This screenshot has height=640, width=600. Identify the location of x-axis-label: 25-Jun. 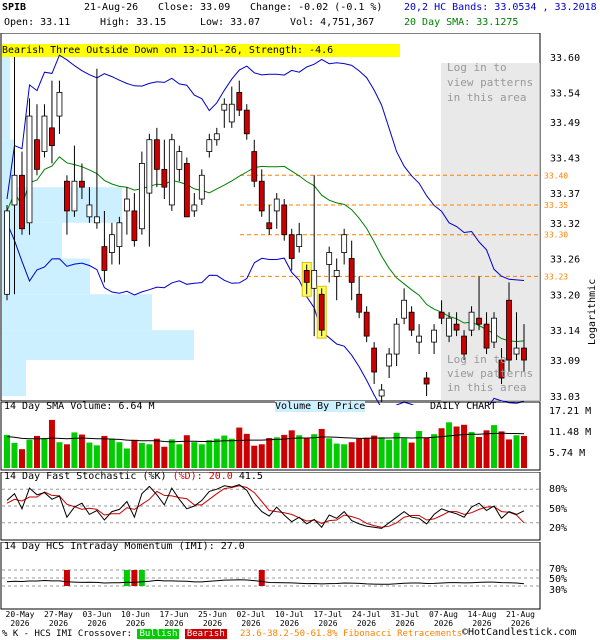
(212, 614).